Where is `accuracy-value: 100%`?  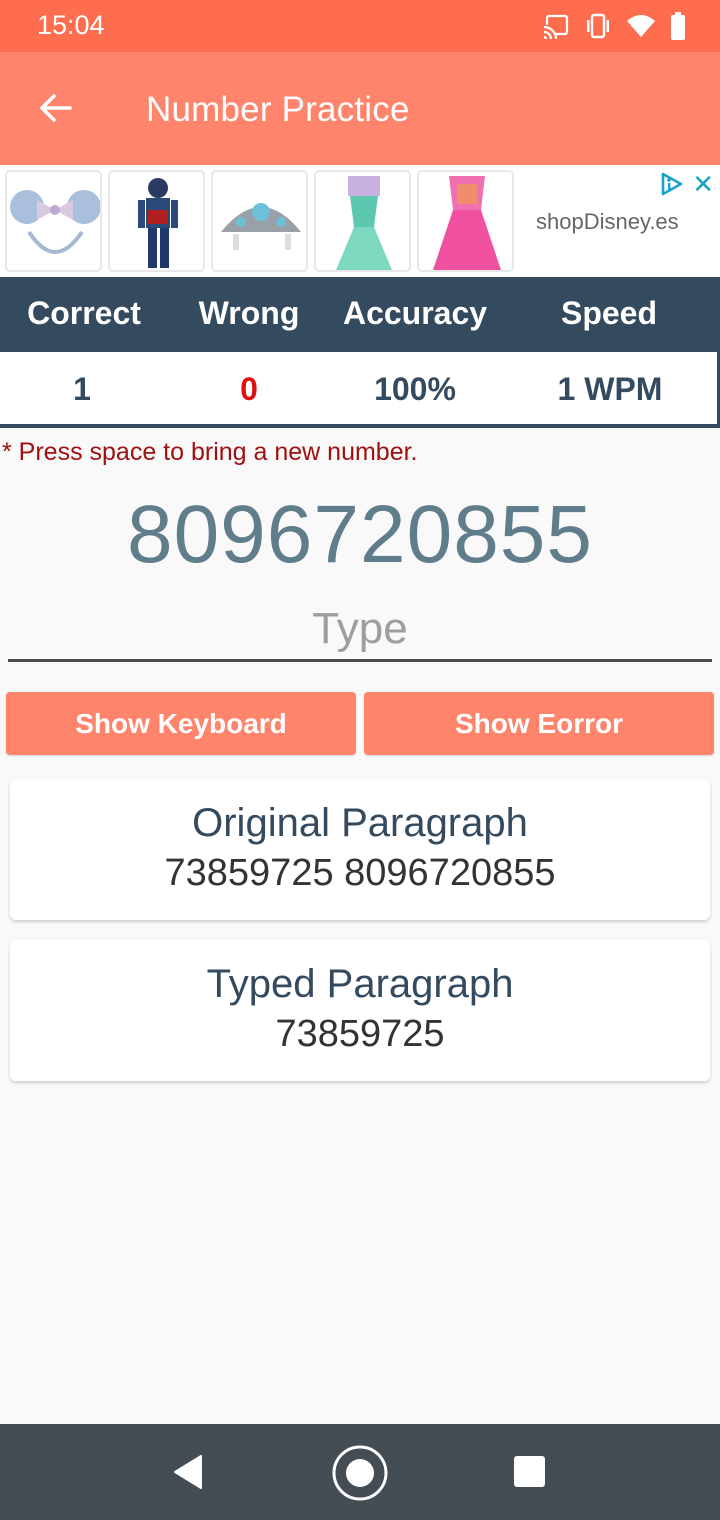 accuracy-value: 100% is located at coordinates (415, 389).